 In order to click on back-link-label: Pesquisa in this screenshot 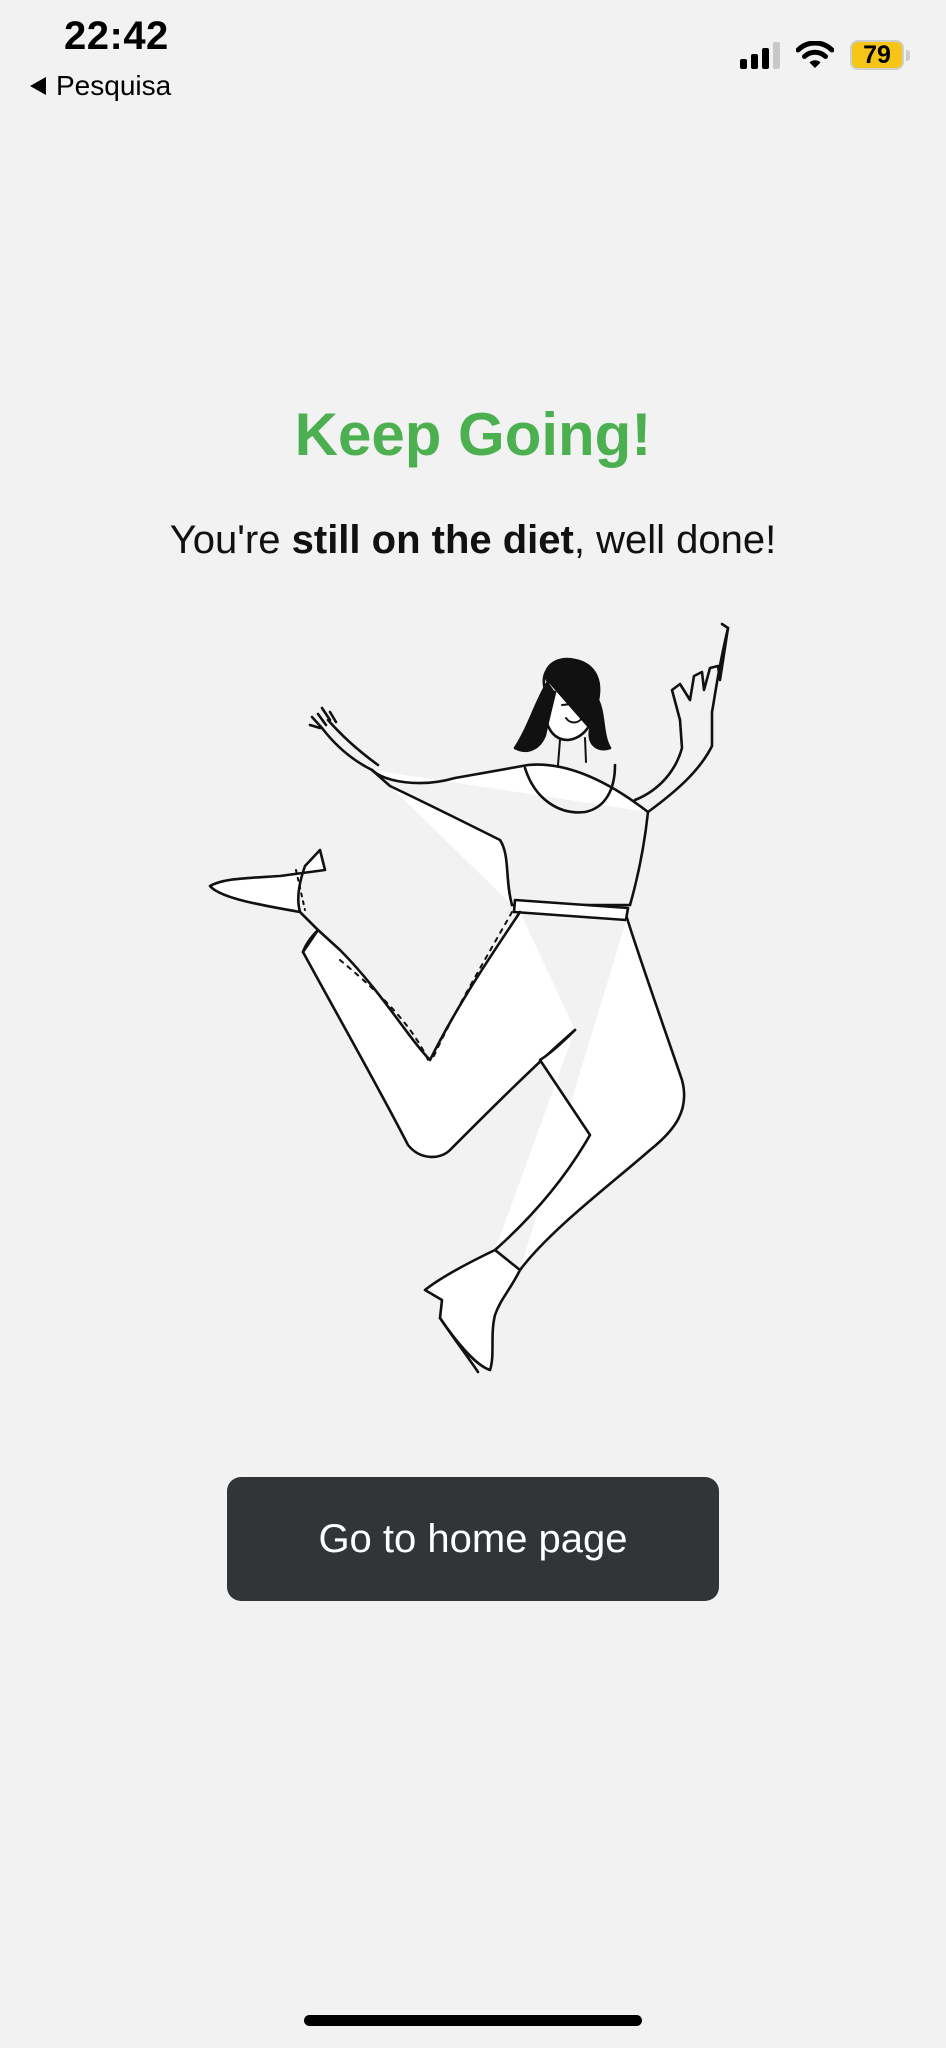, I will do `click(114, 85)`.